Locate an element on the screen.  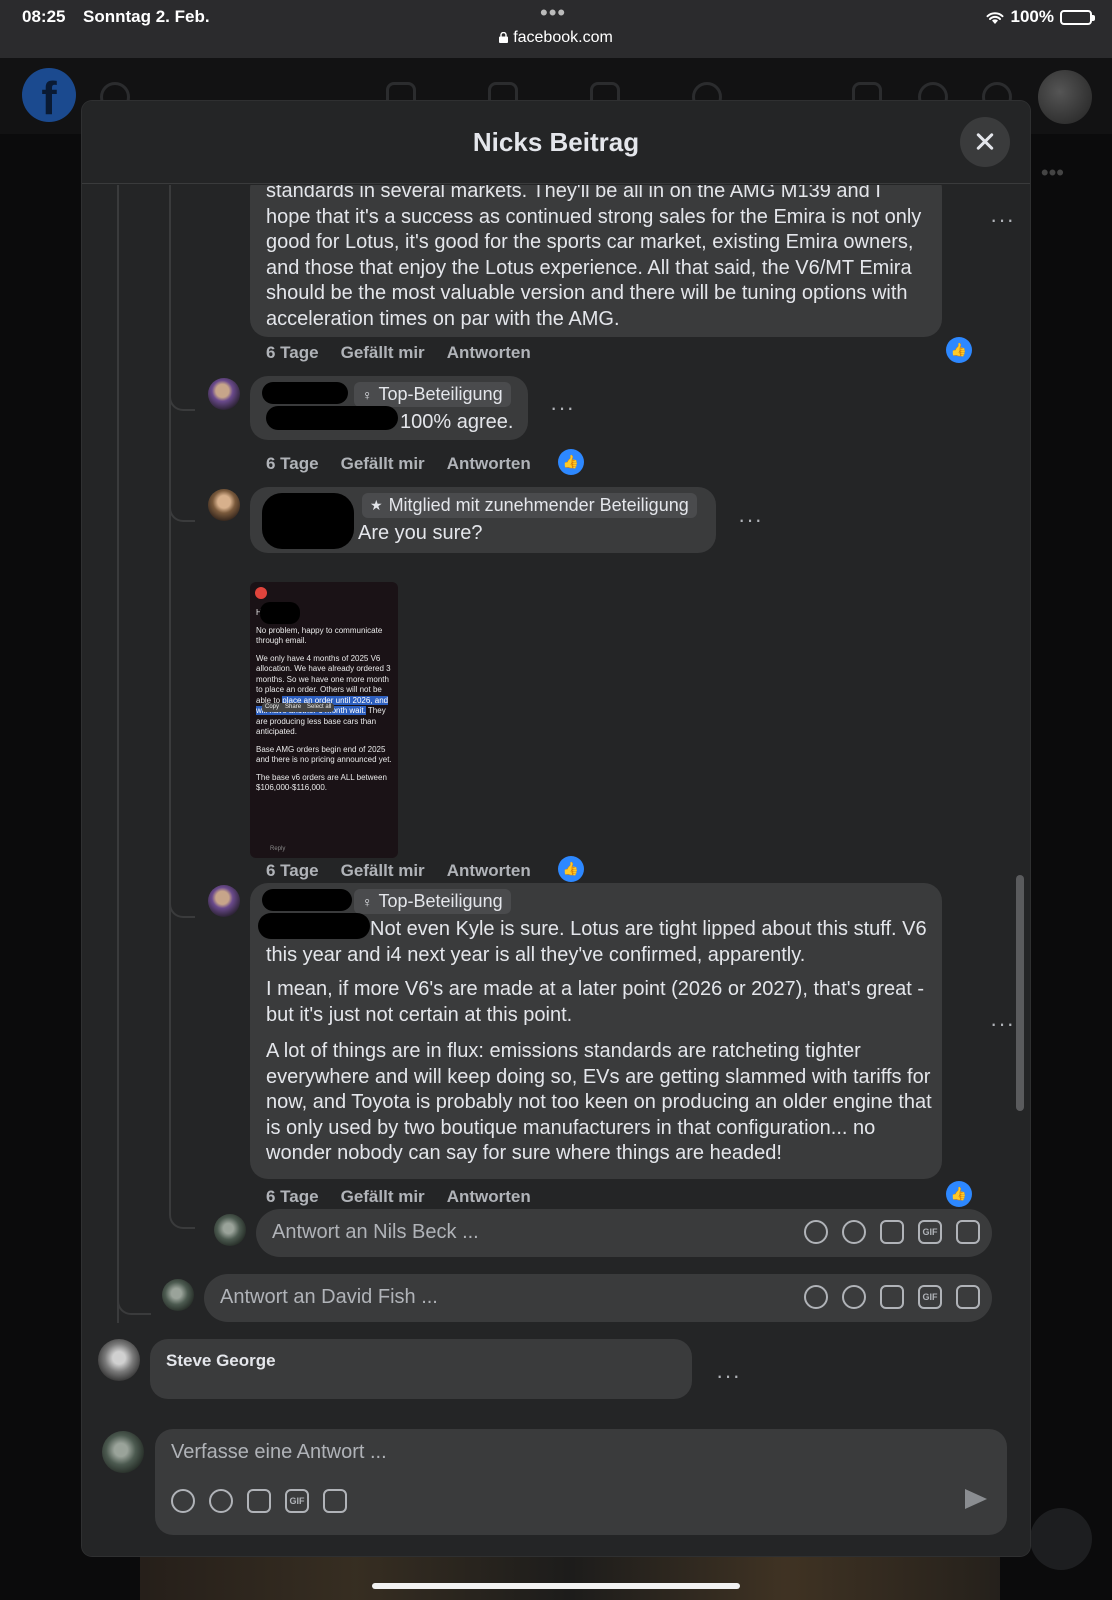
comment-bubble: ♀Top-Beteiligung k 100% agree. is located at coordinates (389, 408).